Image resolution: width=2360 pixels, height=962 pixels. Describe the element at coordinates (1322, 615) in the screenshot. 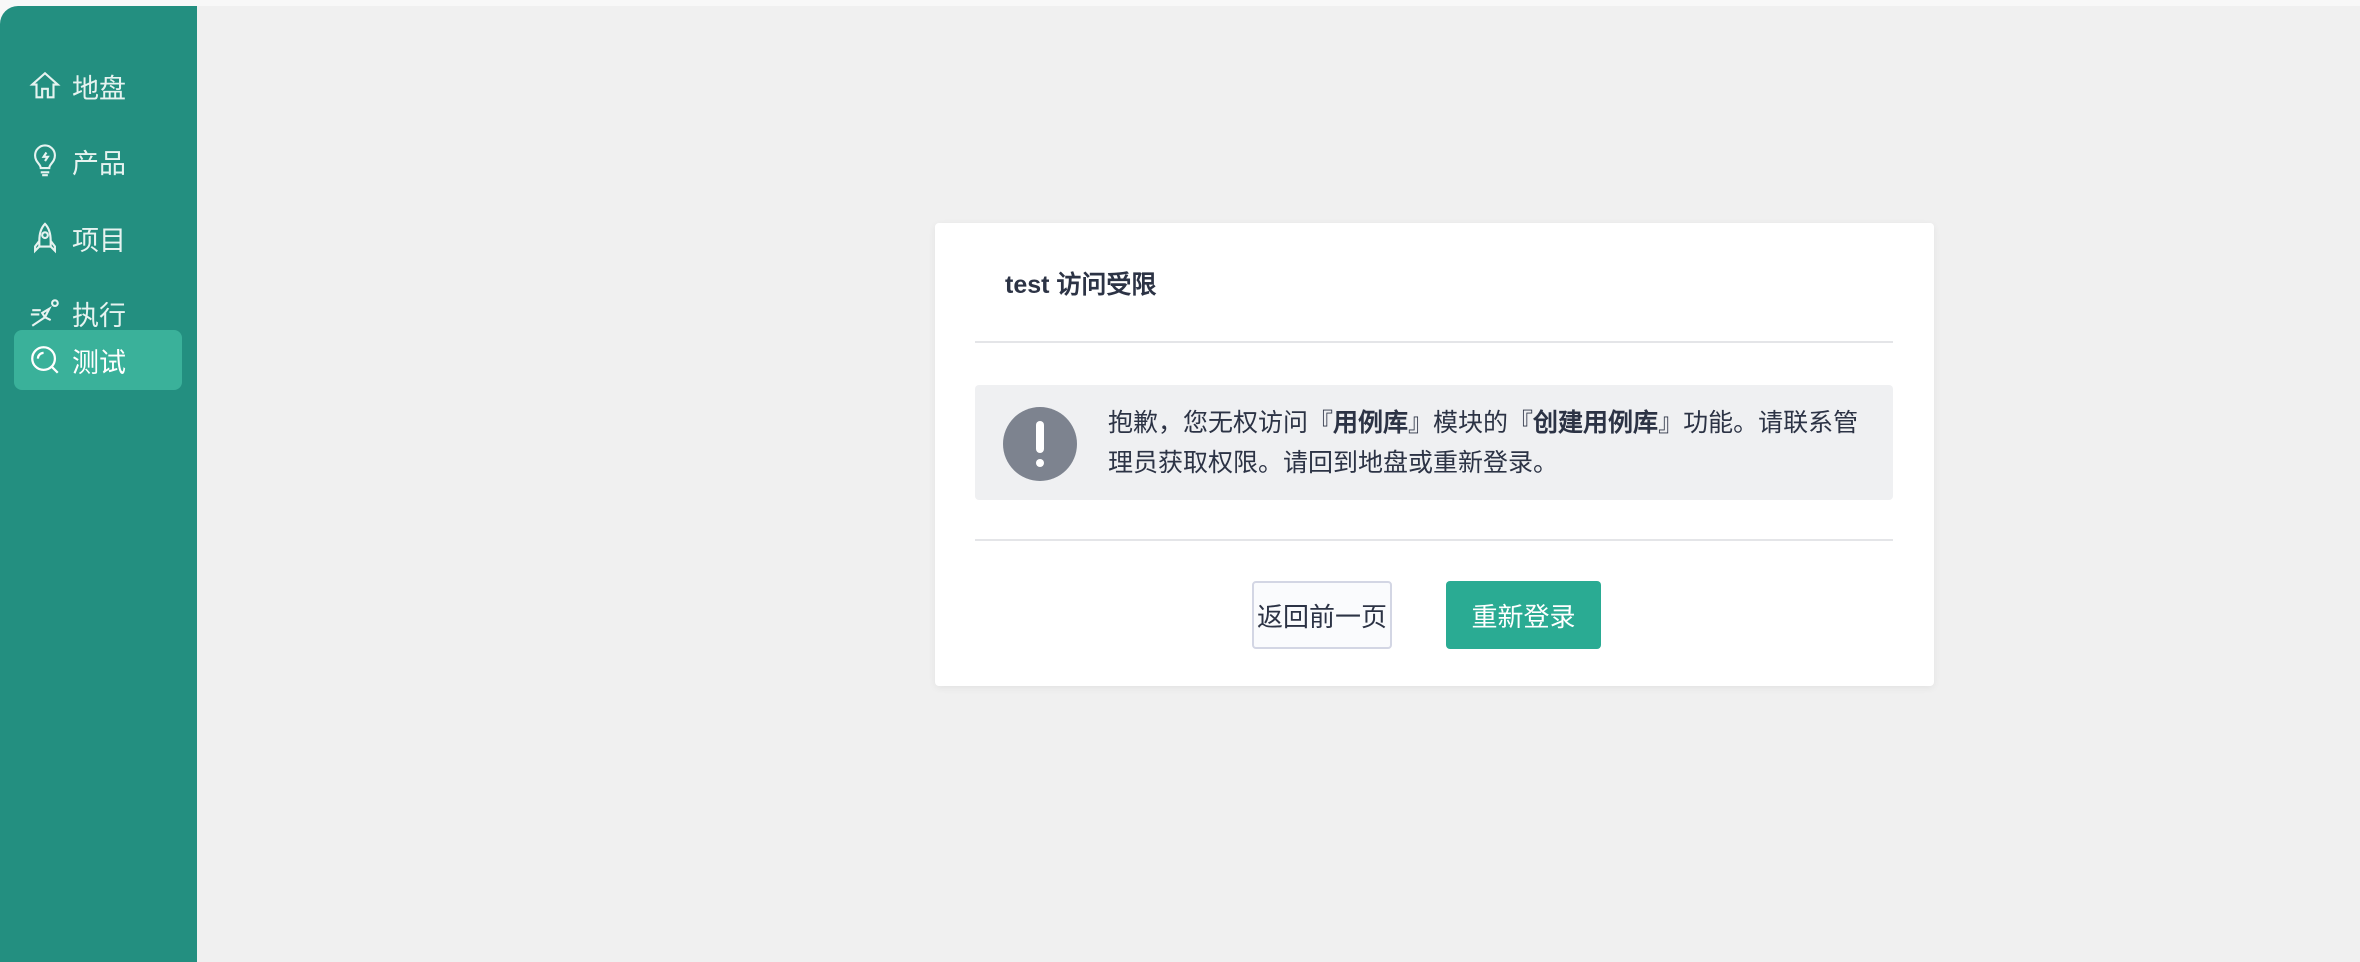

I see `back-button: 返回前一页` at that location.